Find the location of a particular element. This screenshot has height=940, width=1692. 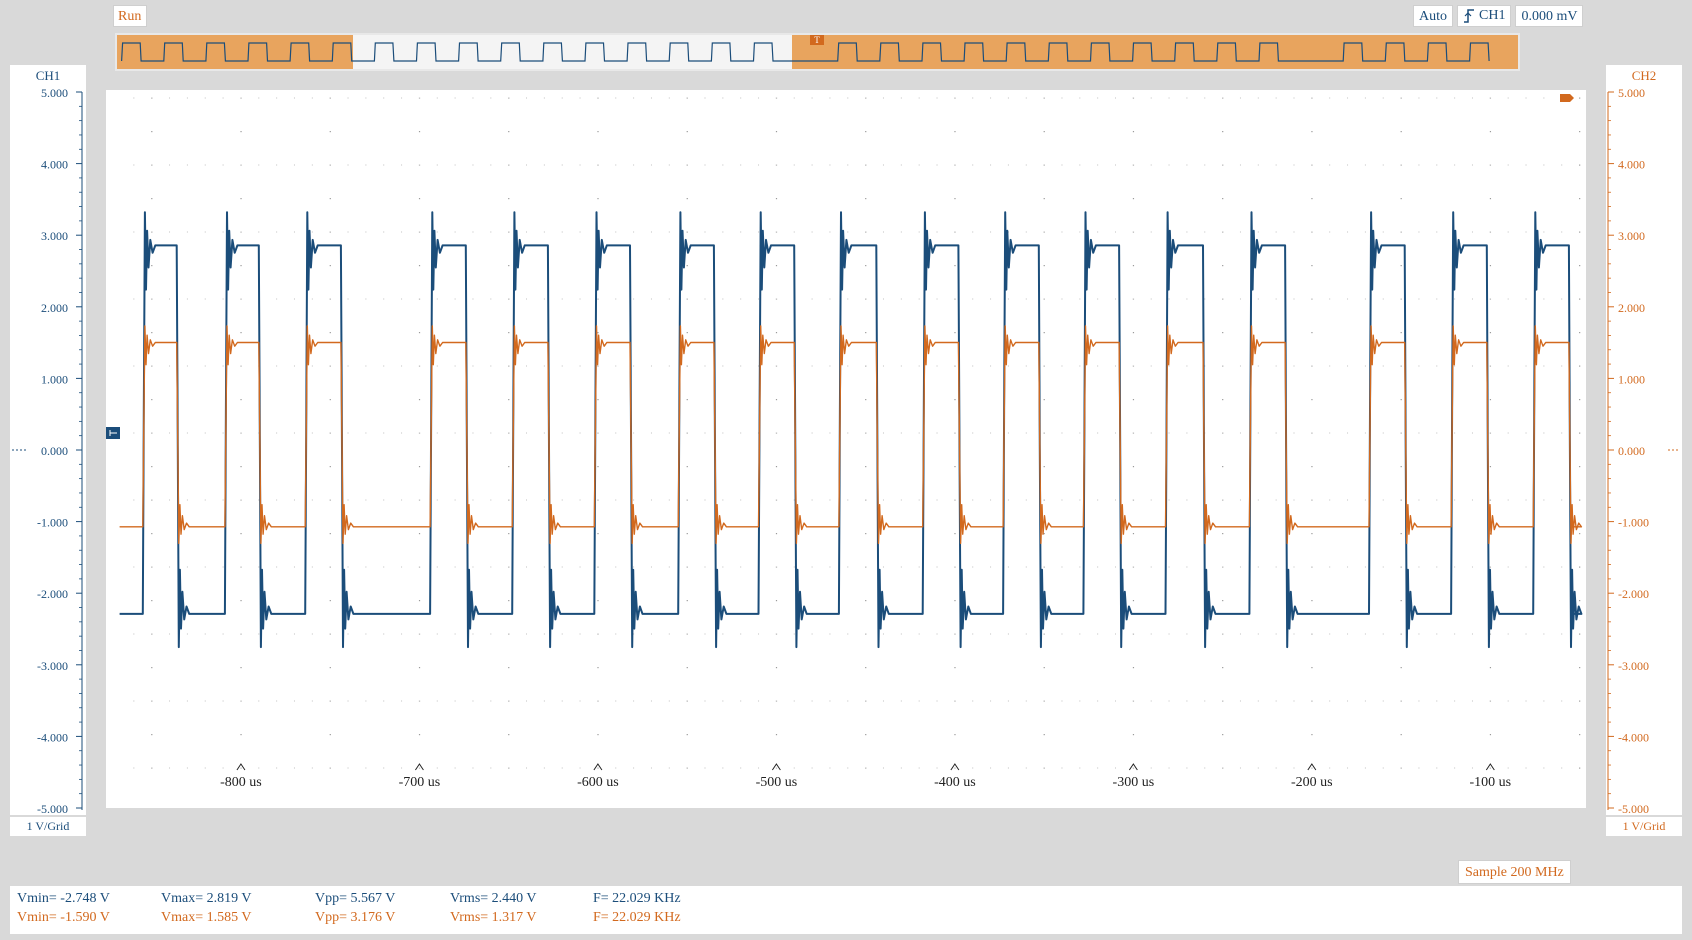

ch2-vmax: Vmax= 1.585 V is located at coordinates (206, 917).